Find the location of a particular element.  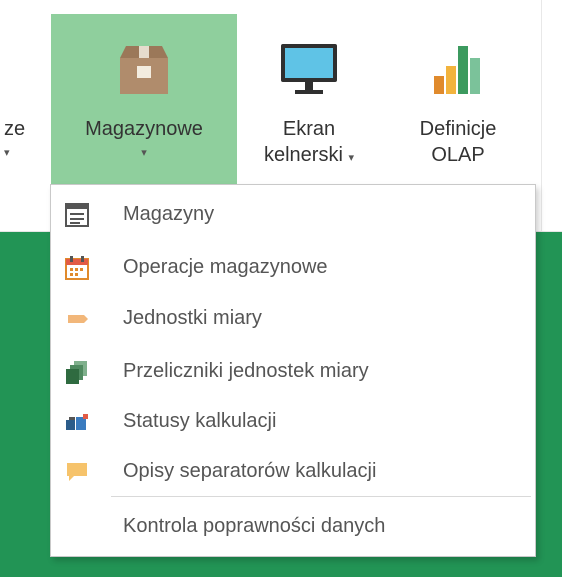

menu-item-opisy-separatorow-kalkulacji: Opisy separatorów kalkulacji is located at coordinates (293, 471).